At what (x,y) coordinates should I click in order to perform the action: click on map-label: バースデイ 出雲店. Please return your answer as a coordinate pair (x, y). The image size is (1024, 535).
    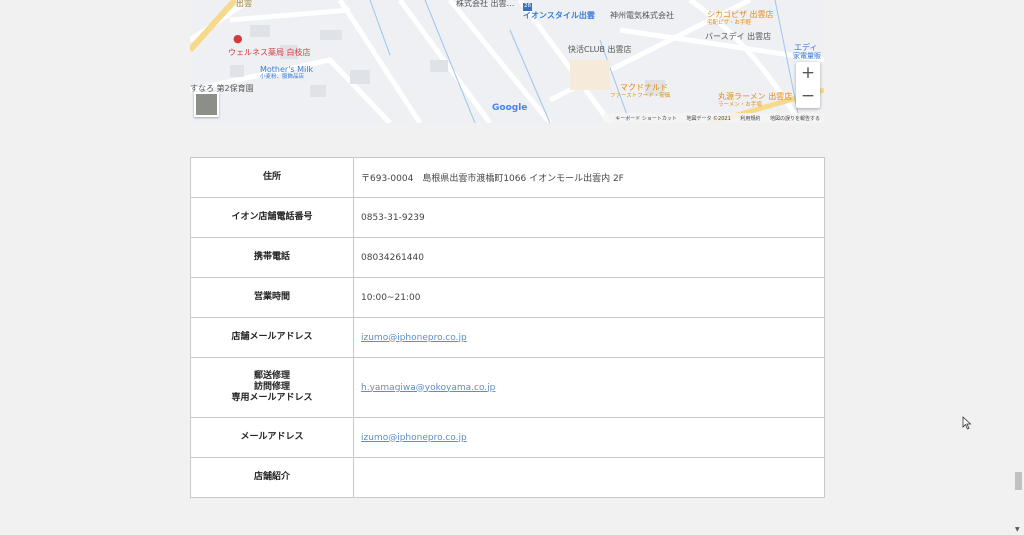
    Looking at the image, I should click on (738, 37).